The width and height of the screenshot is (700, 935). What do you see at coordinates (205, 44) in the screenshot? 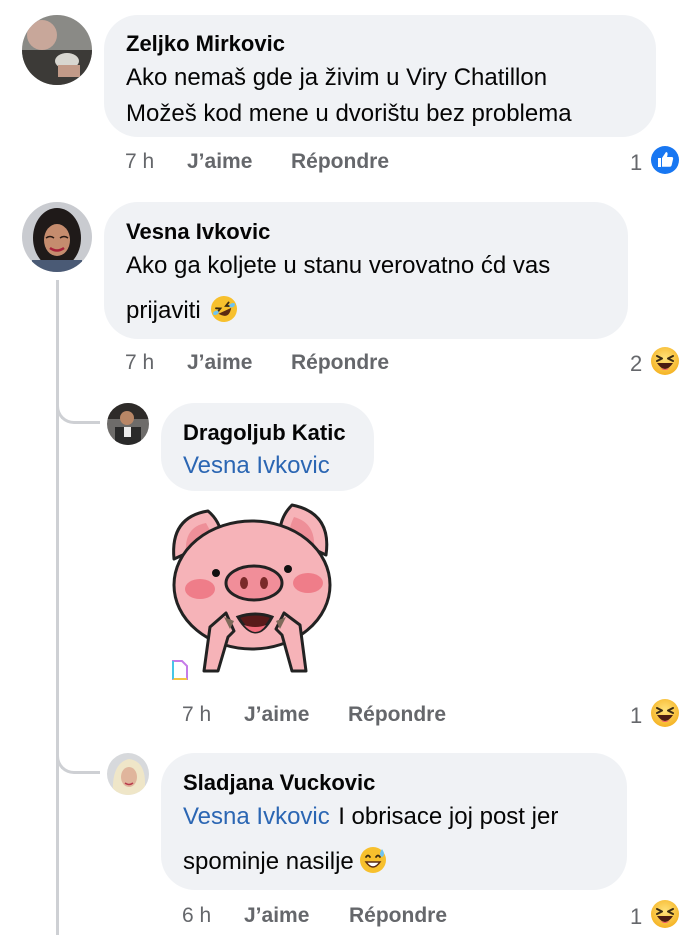
I see `comment-author: Zeljko Mirkovic` at bounding box center [205, 44].